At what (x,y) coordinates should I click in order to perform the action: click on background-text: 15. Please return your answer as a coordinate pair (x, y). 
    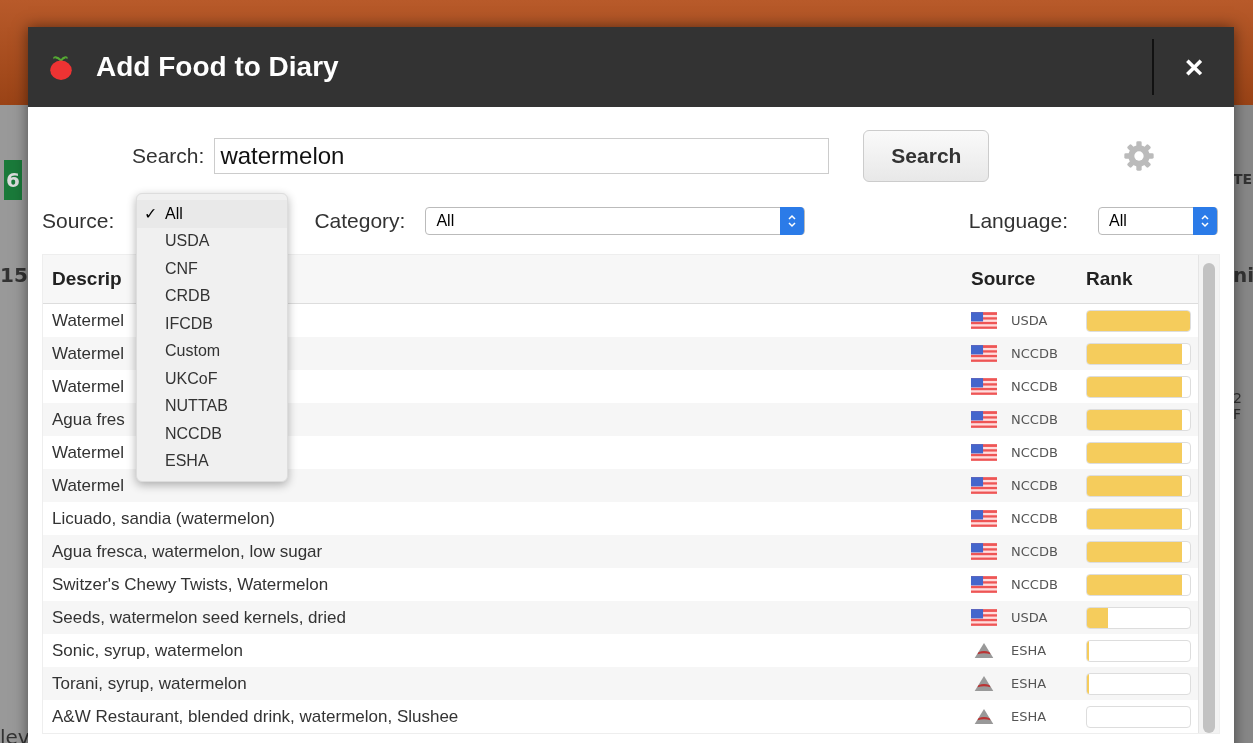
    Looking at the image, I should click on (14, 275).